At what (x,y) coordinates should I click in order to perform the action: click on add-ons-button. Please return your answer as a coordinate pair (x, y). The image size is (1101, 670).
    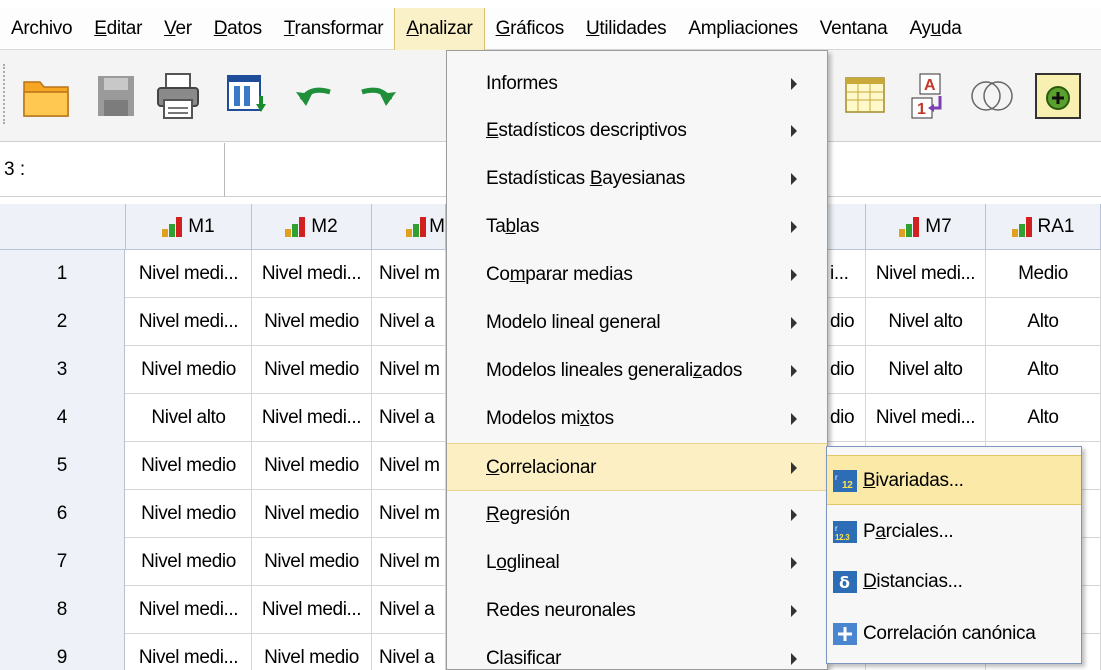
    Looking at the image, I should click on (1058, 96).